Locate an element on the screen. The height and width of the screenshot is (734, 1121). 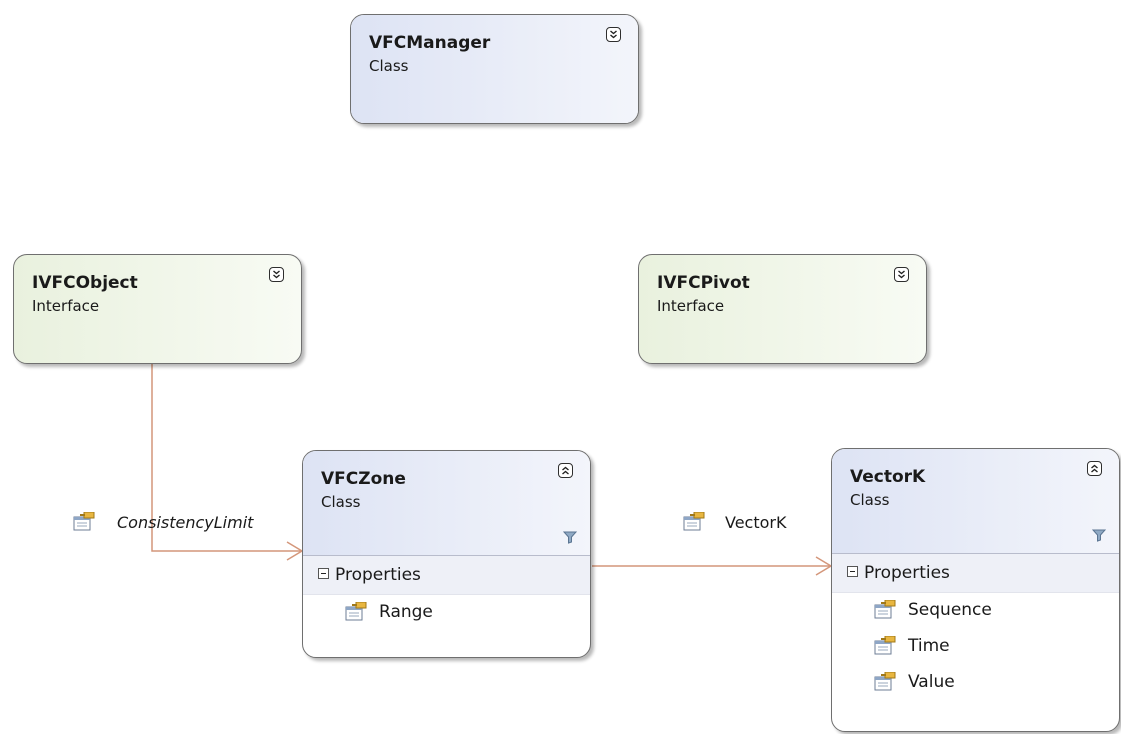
vfczone-class-shape: VFCZone Class Properties Range is located at coordinates (446, 554).